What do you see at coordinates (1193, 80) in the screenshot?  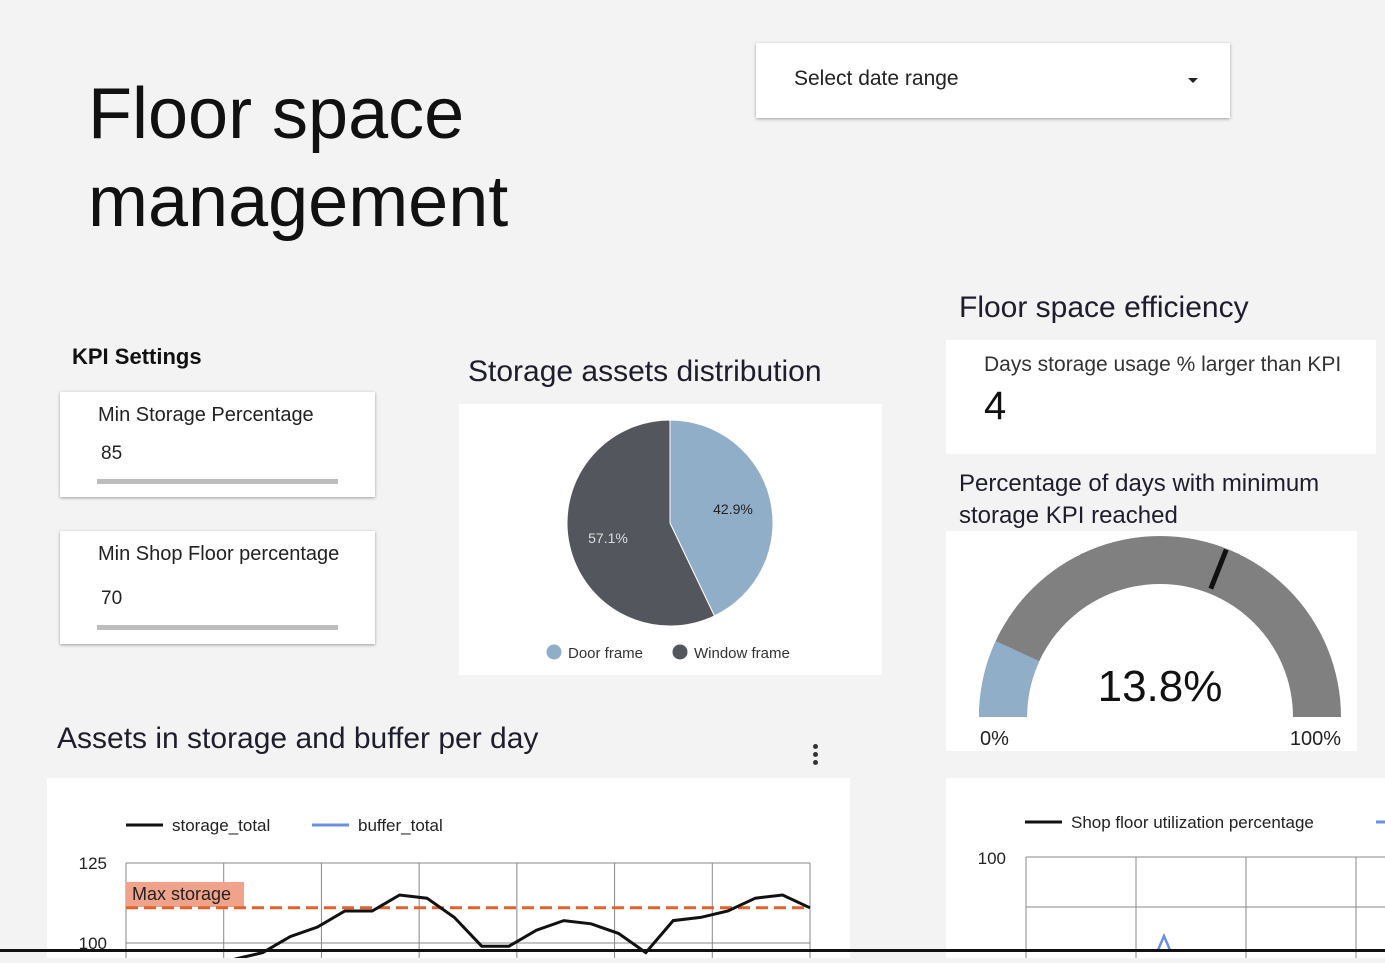 I see `dropdown-arrow-icon` at bounding box center [1193, 80].